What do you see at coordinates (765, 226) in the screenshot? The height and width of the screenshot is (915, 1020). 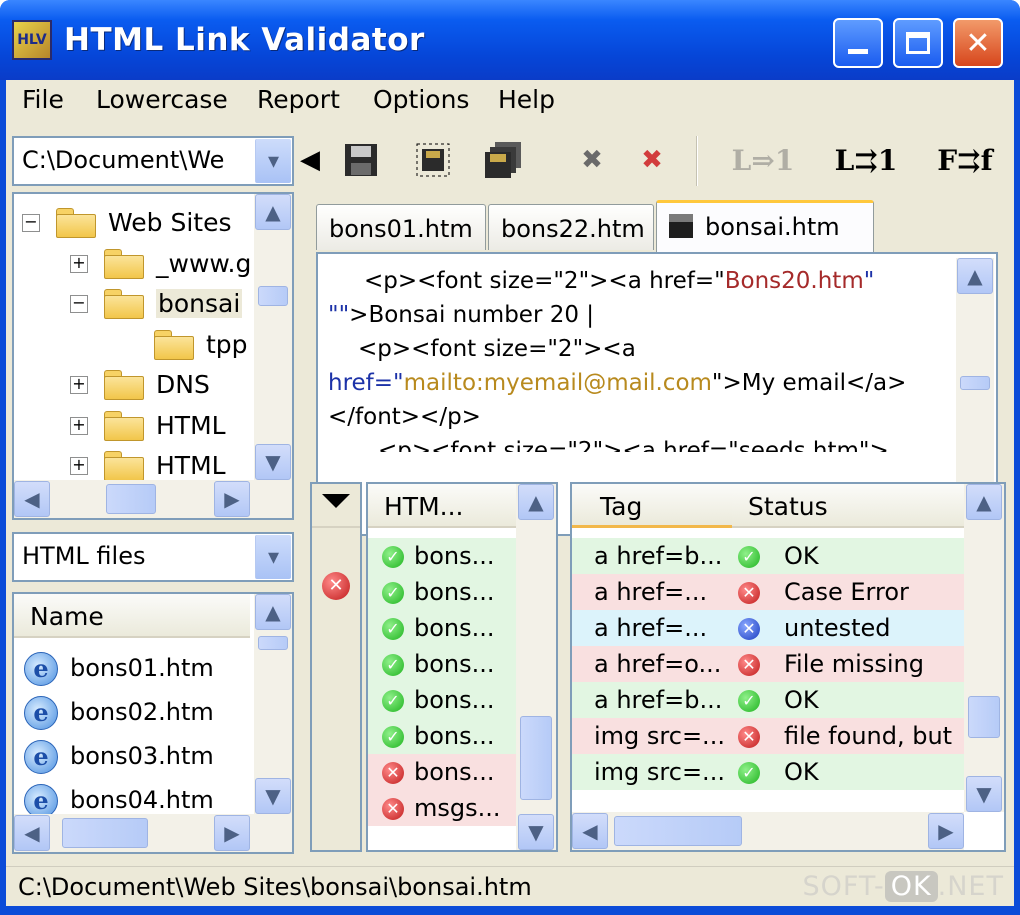 I see `tab-bonsai: bonsai.htm` at bounding box center [765, 226].